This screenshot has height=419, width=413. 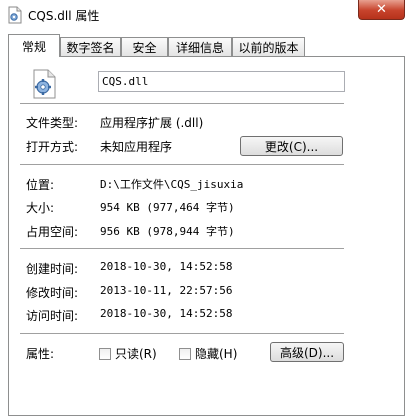 I want to click on dll-file-icon, so click(x=15, y=15).